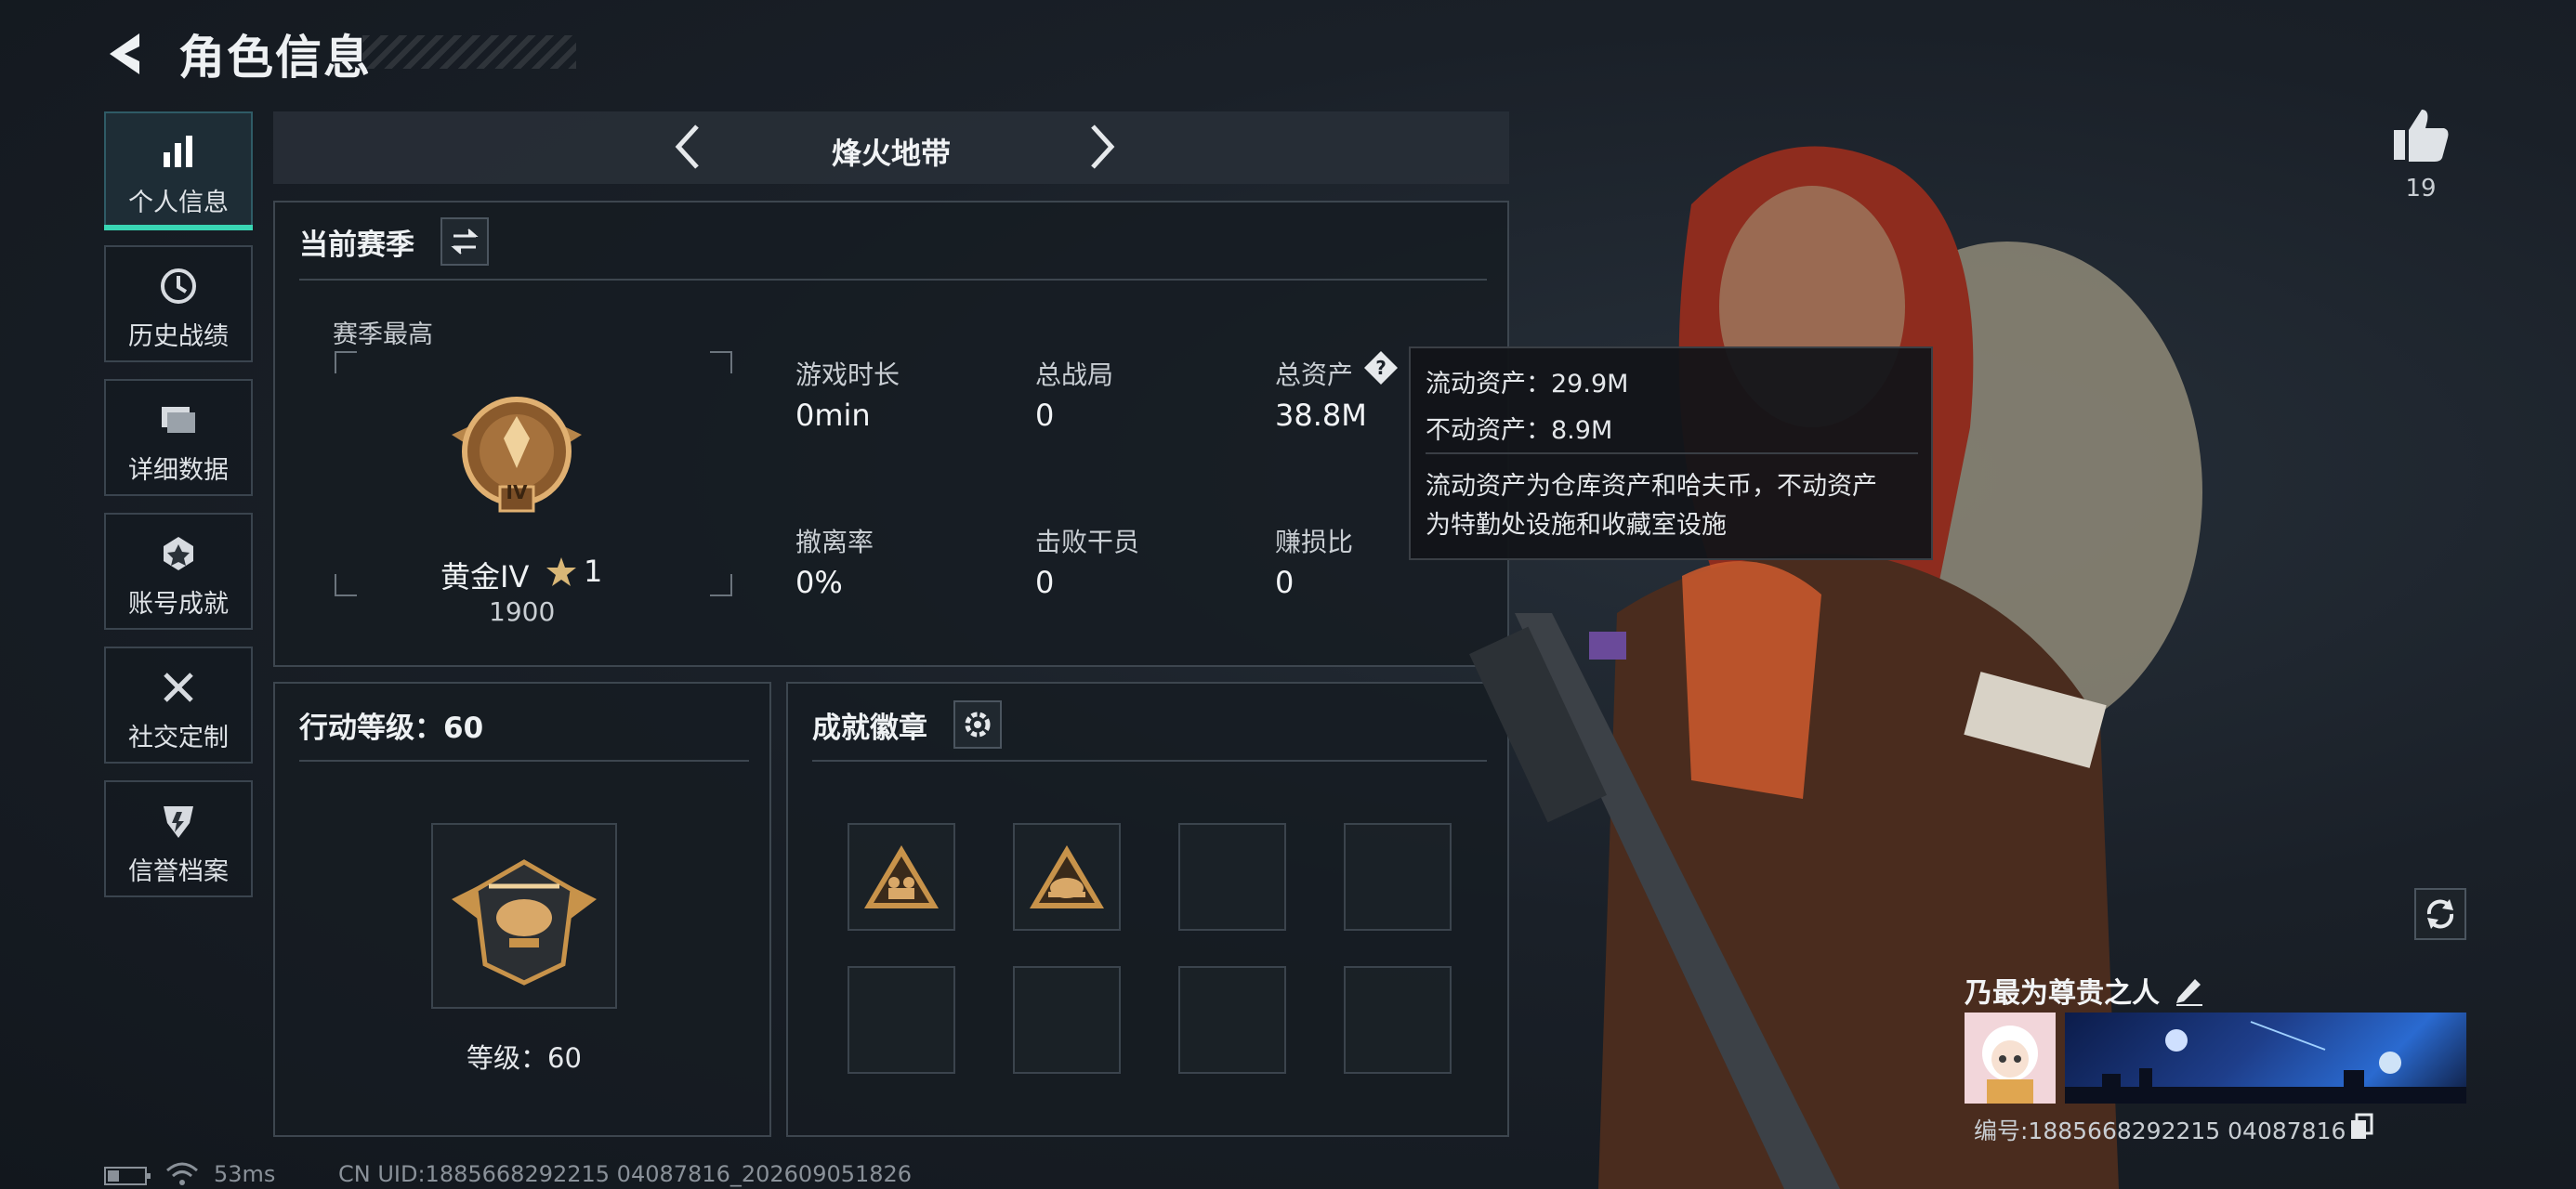 The width and height of the screenshot is (2576, 1189). I want to click on wifi-icon, so click(182, 1173).